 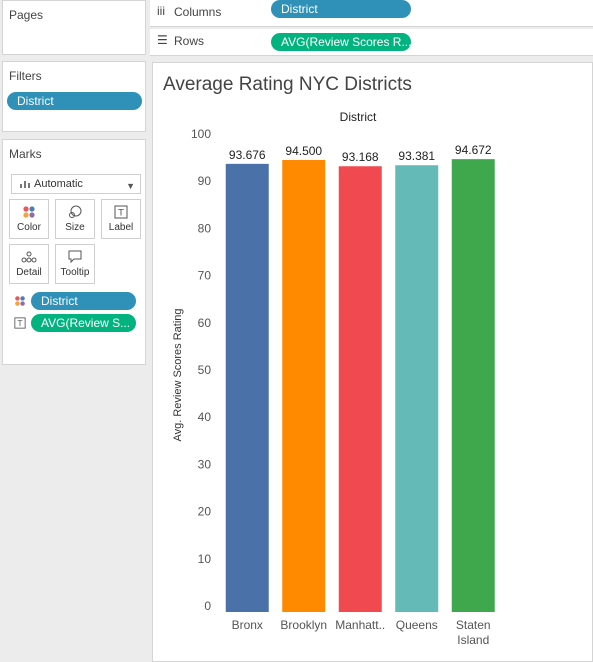 I want to click on bar-value-label: 93.381, so click(x=416, y=156).